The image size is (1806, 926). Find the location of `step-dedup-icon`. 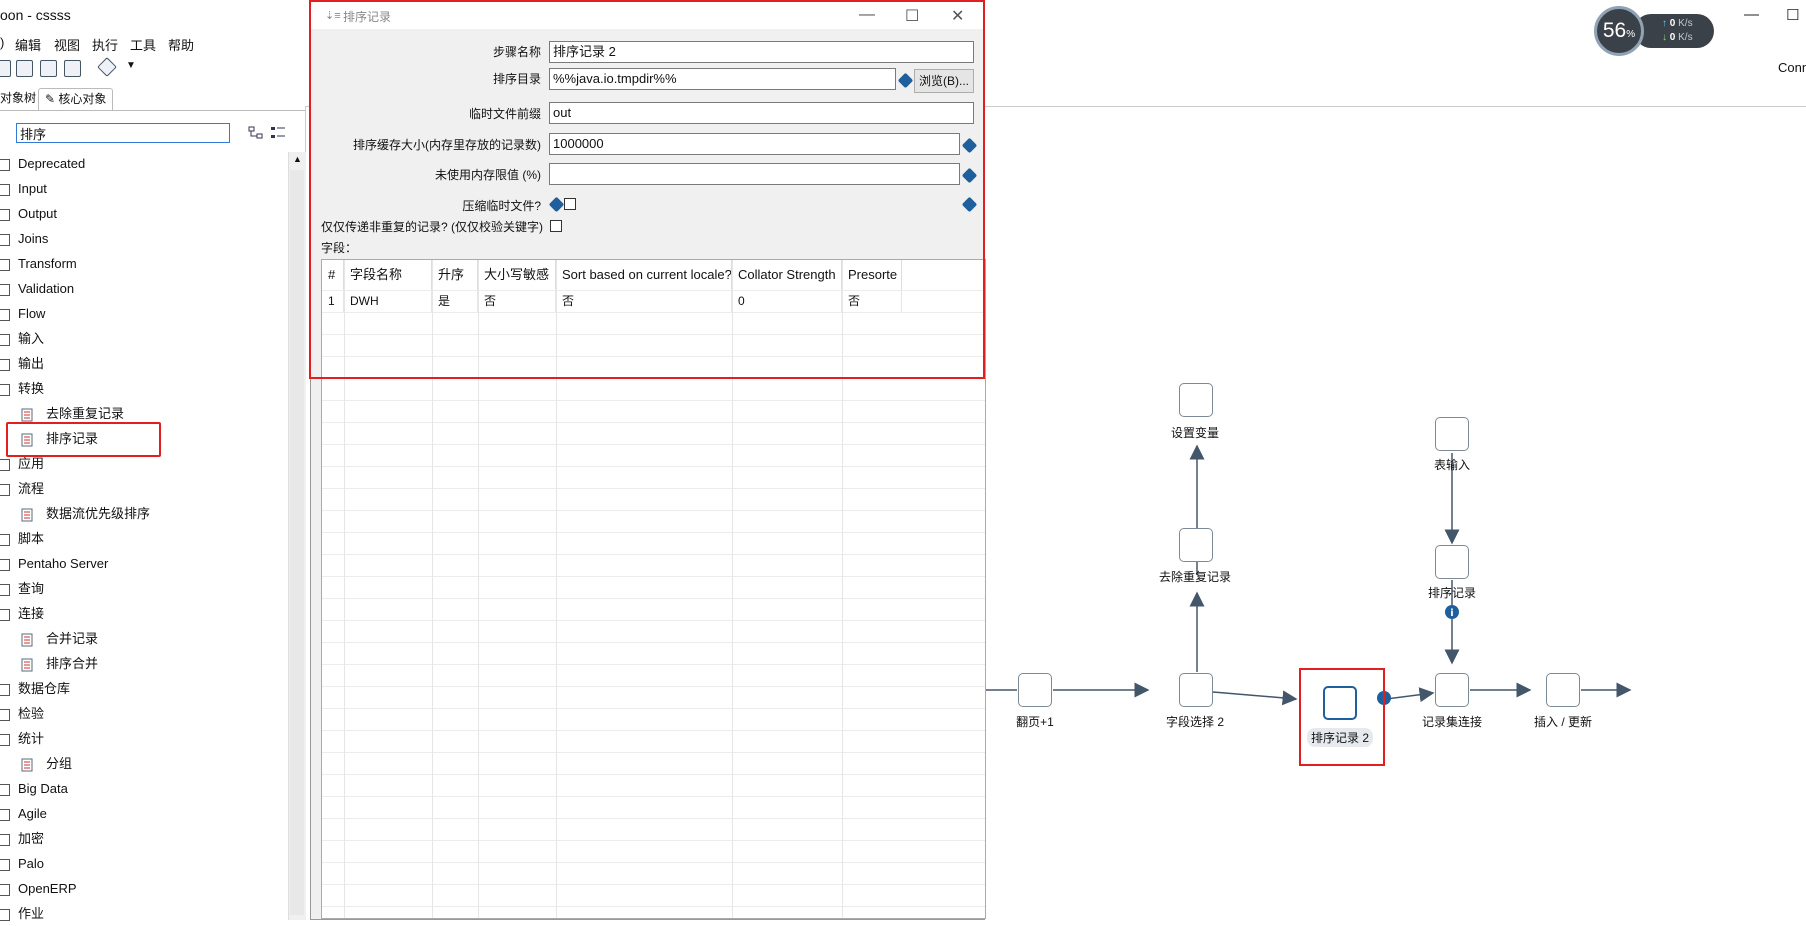

step-dedup-icon is located at coordinates (1196, 545).